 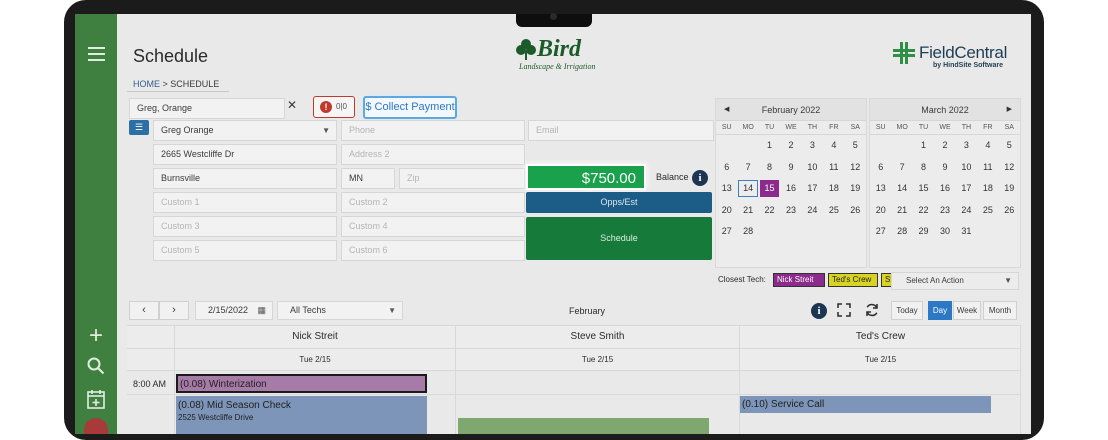 What do you see at coordinates (144, 310) in the screenshot?
I see `prev-day-button: ‹` at bounding box center [144, 310].